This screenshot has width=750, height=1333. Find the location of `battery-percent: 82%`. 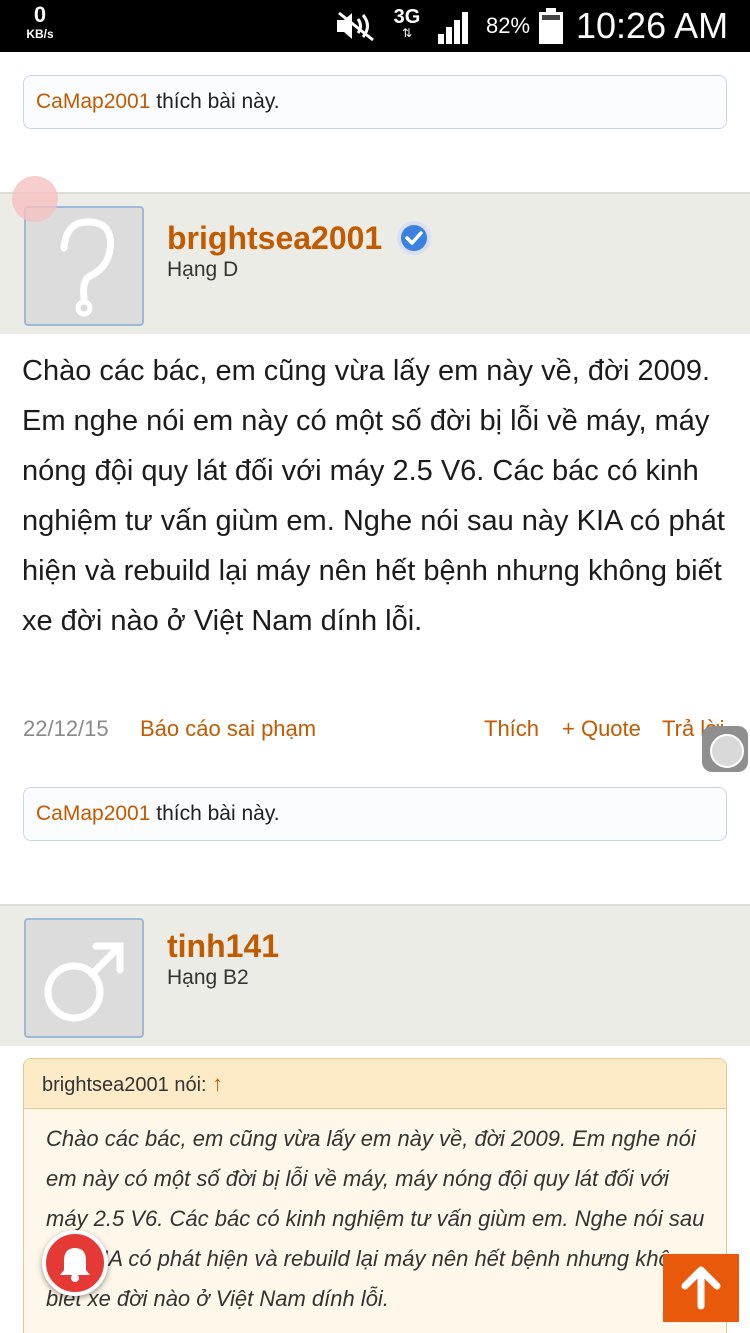

battery-percent: 82% is located at coordinates (508, 25).